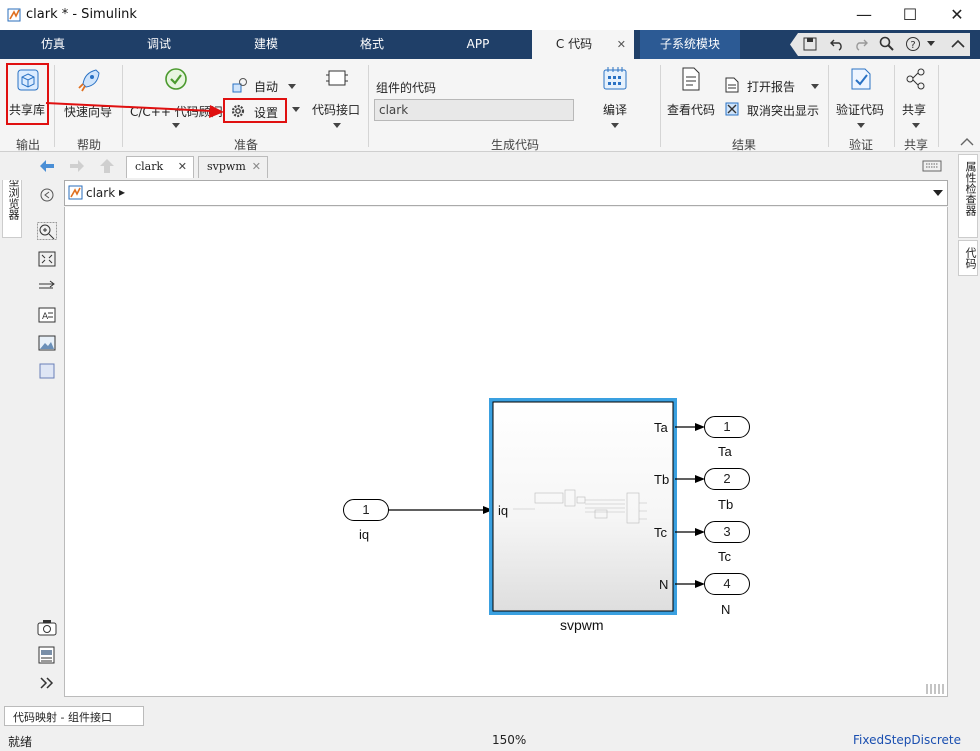 This screenshot has height=751, width=980. What do you see at coordinates (364, 534) in the screenshot?
I see `inport-label: iq` at bounding box center [364, 534].